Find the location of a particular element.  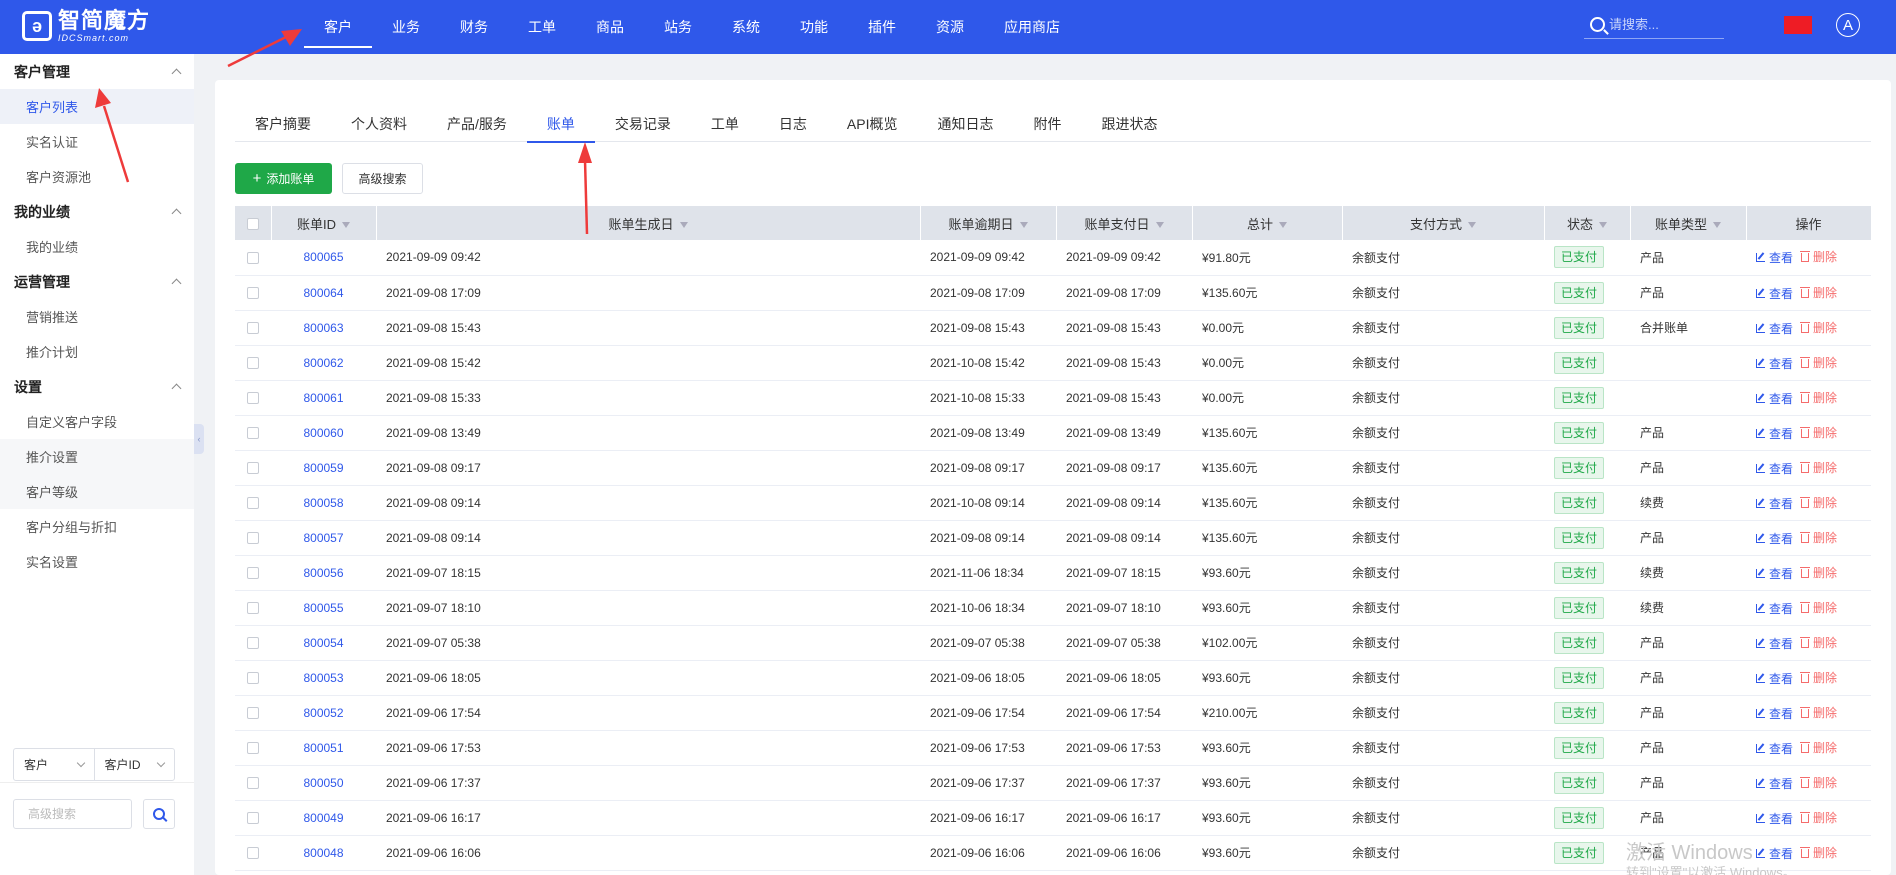

bill-id-link: 800050 is located at coordinates (323, 783).